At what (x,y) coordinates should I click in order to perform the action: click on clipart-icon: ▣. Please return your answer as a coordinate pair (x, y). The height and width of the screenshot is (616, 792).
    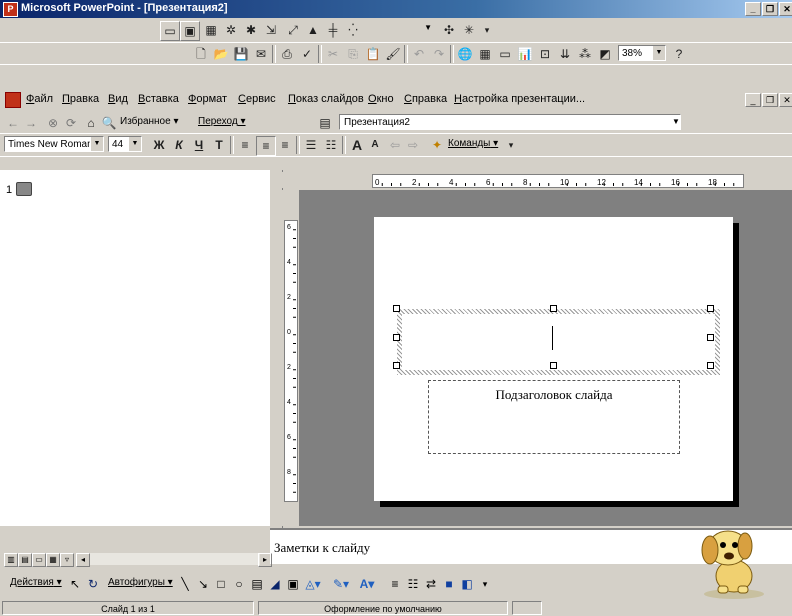
    Looking at the image, I should click on (293, 584).